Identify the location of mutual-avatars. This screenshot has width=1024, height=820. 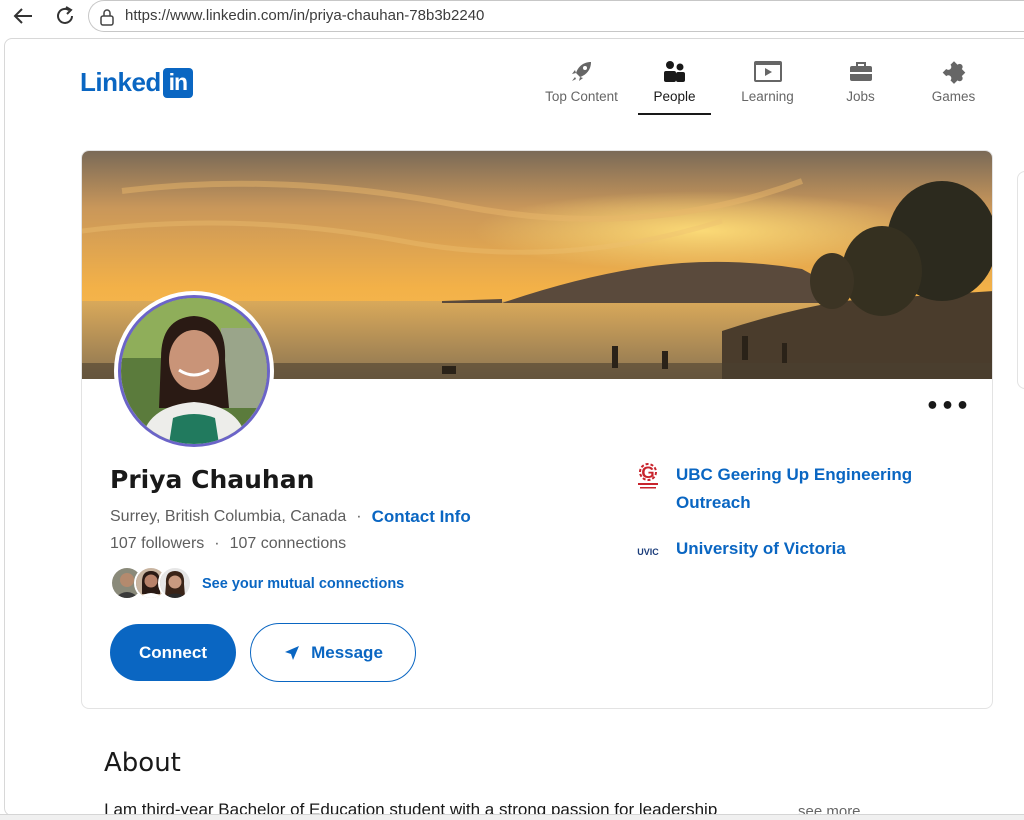
(153, 584).